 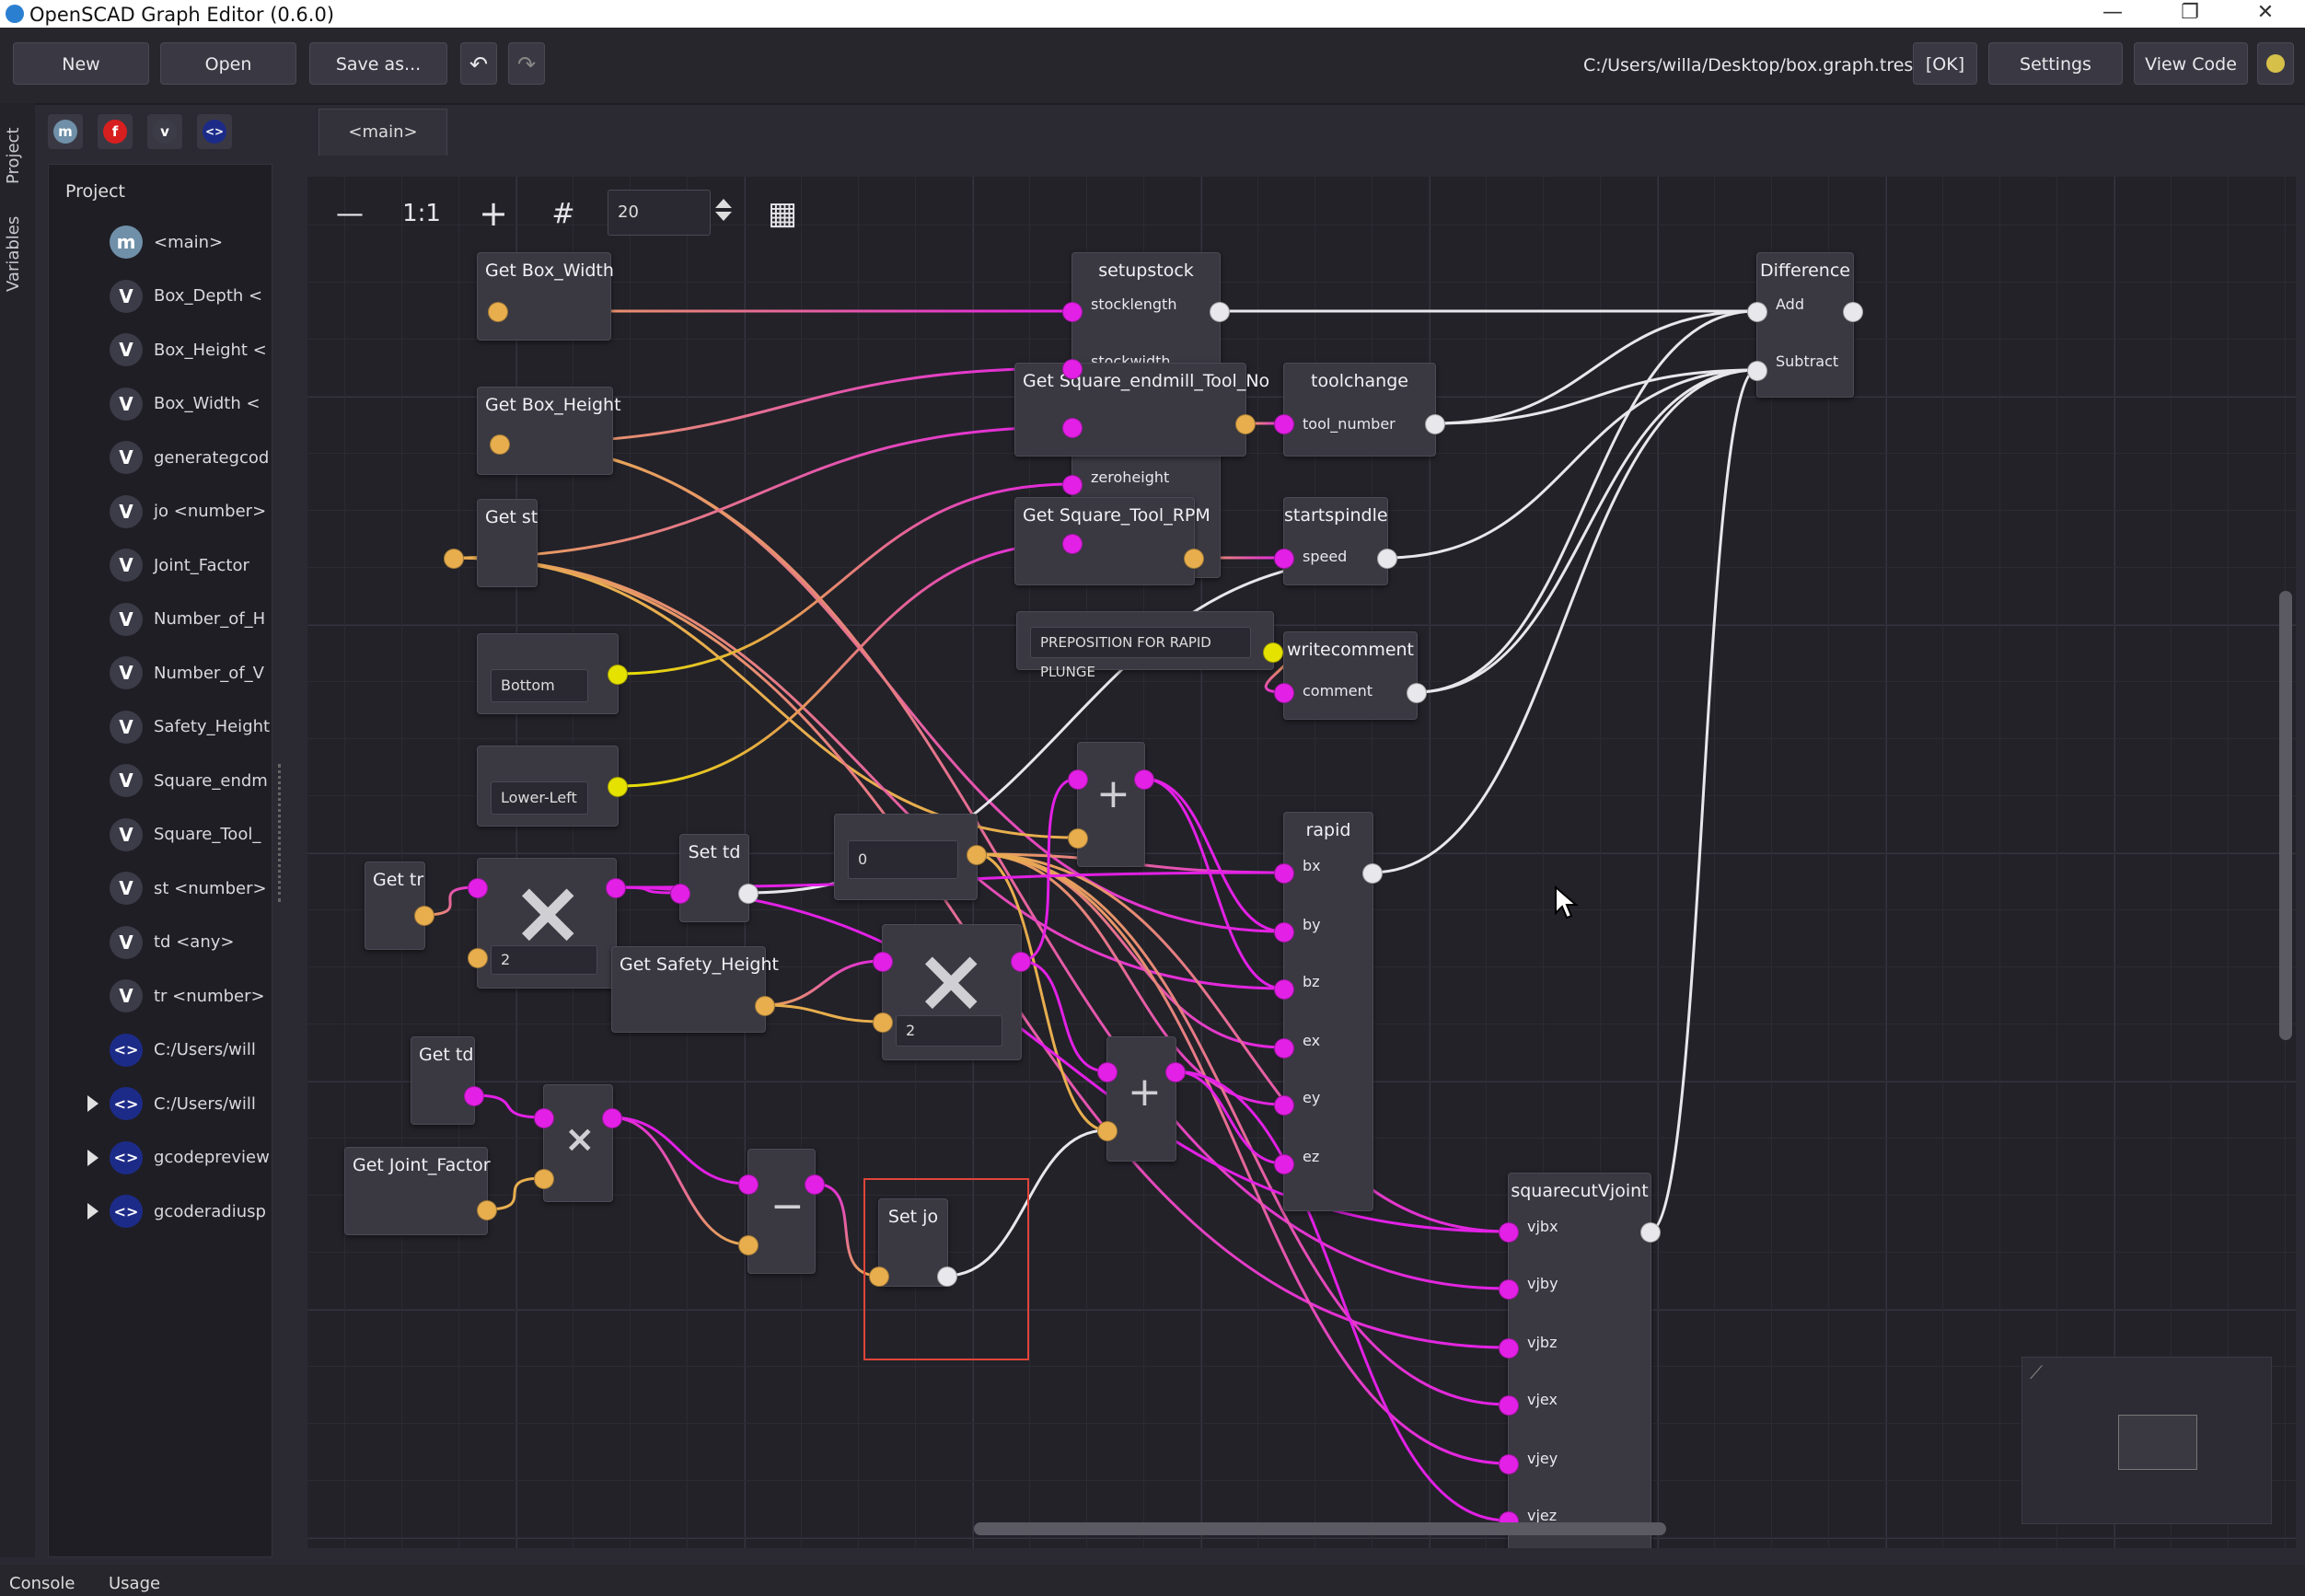 I want to click on minimap: ⟋, so click(x=2146, y=1440).